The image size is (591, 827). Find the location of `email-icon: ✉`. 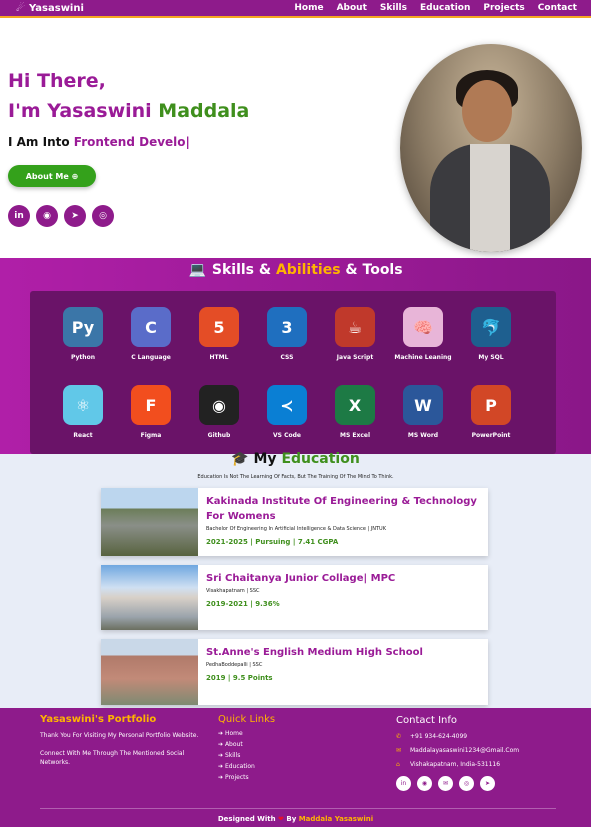

email-icon: ✉ is located at coordinates (399, 750).